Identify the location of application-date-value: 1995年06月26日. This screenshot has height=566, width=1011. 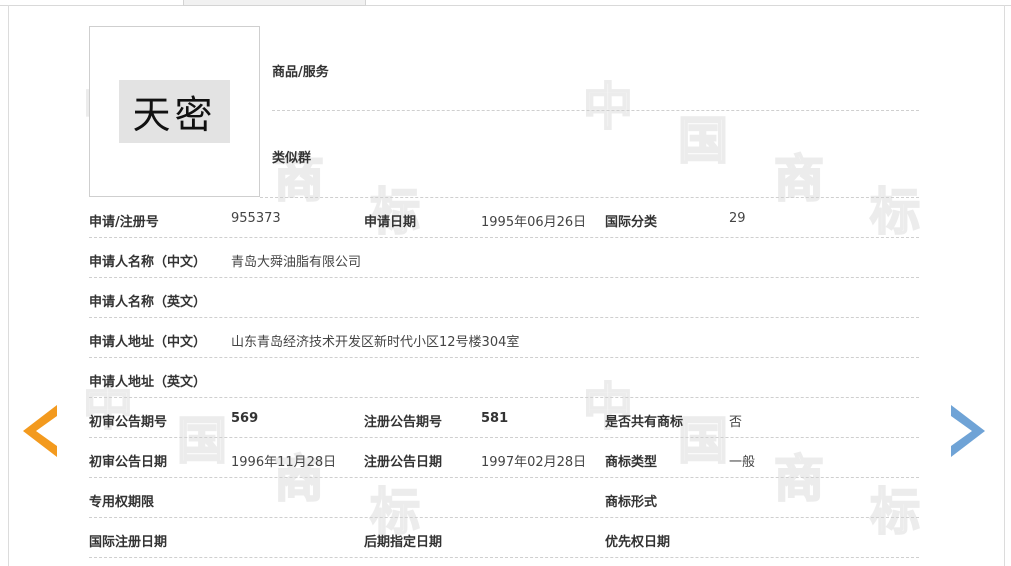
(534, 222).